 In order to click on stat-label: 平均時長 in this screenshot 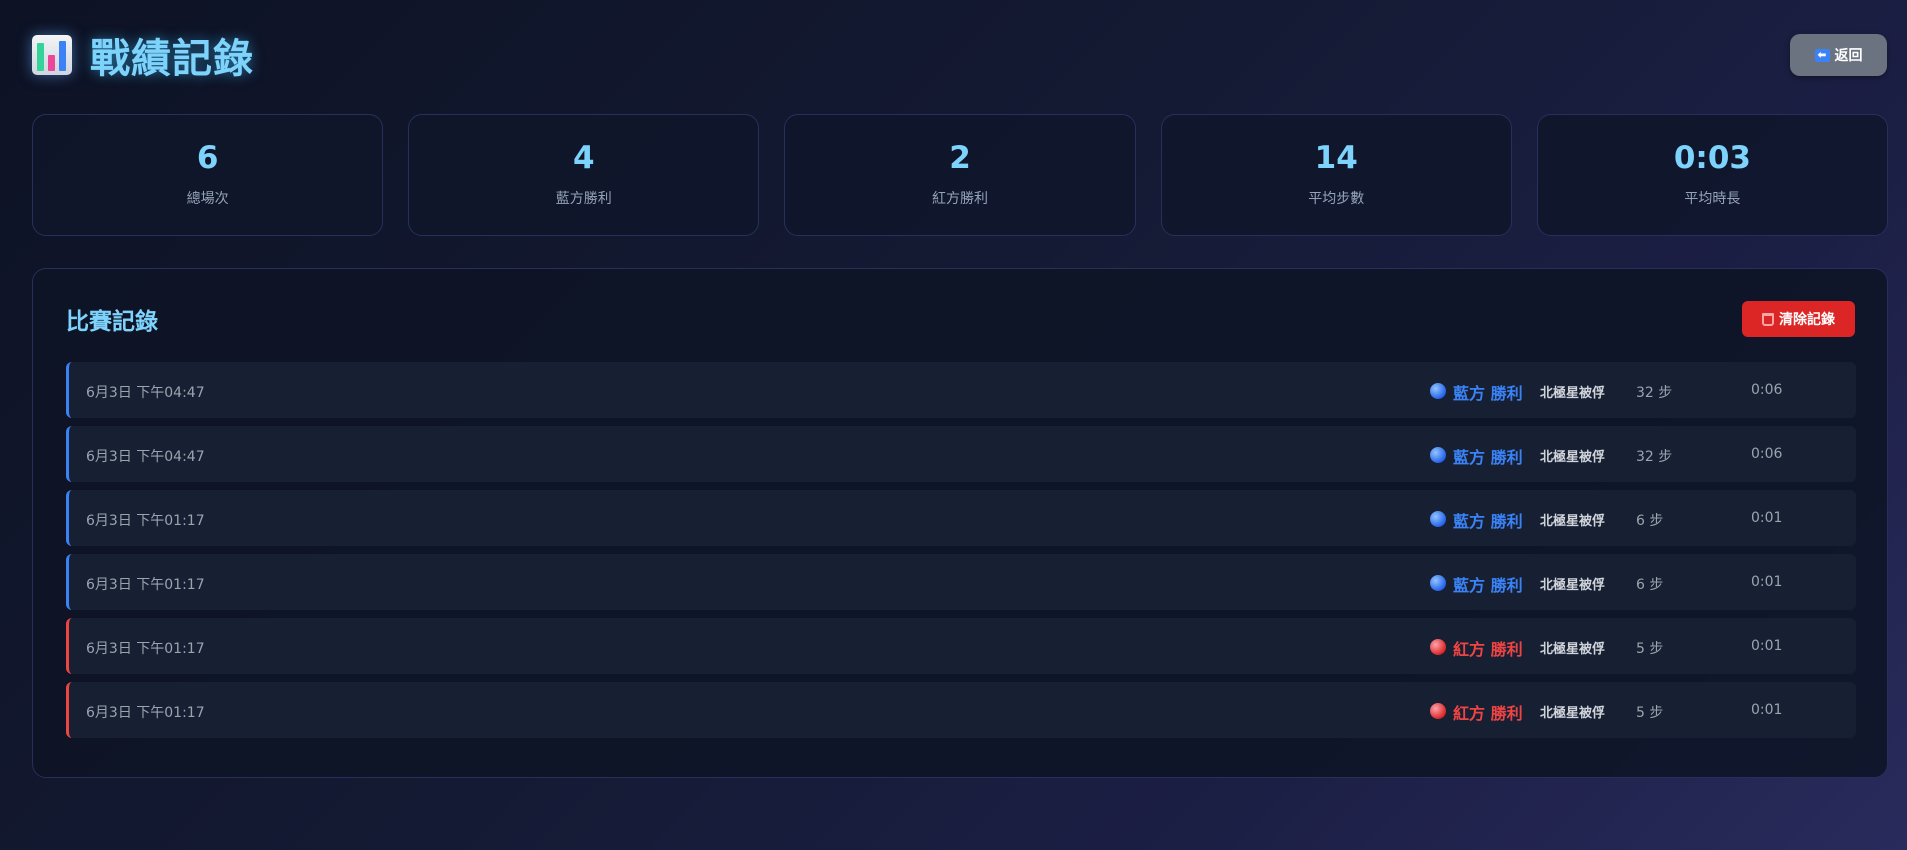, I will do `click(1712, 198)`.